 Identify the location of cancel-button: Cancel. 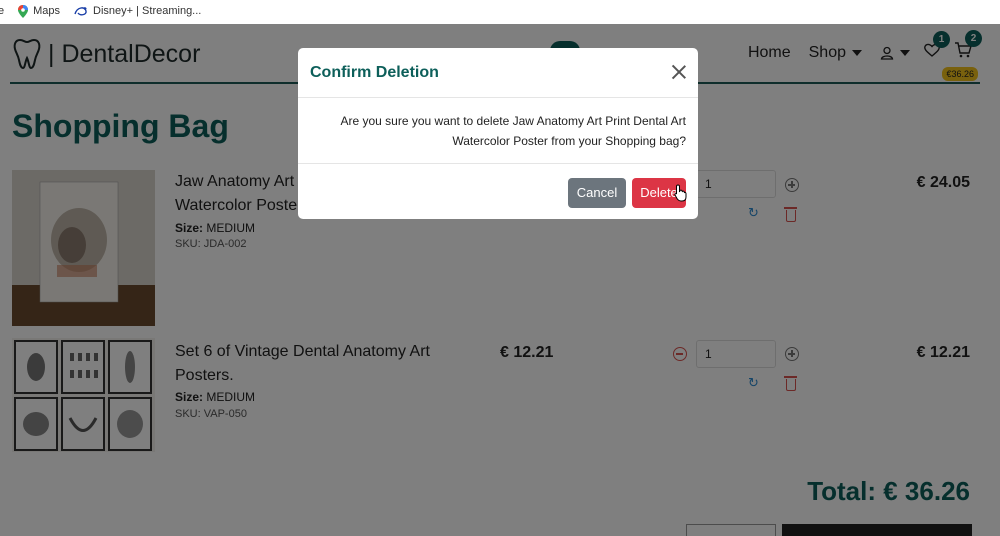
(597, 193).